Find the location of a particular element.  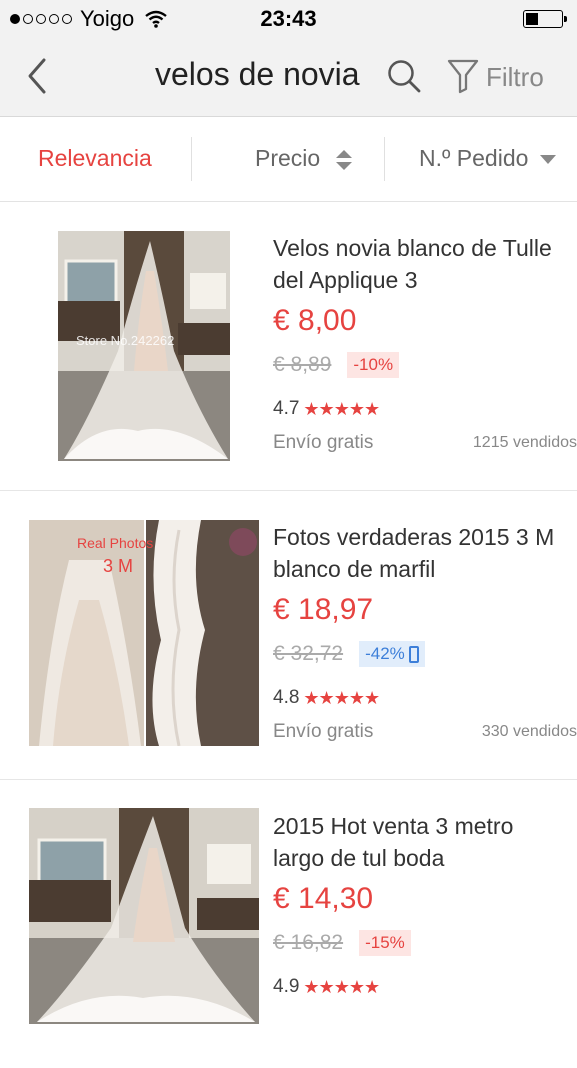

original-price: € 8,89 is located at coordinates (302, 364).